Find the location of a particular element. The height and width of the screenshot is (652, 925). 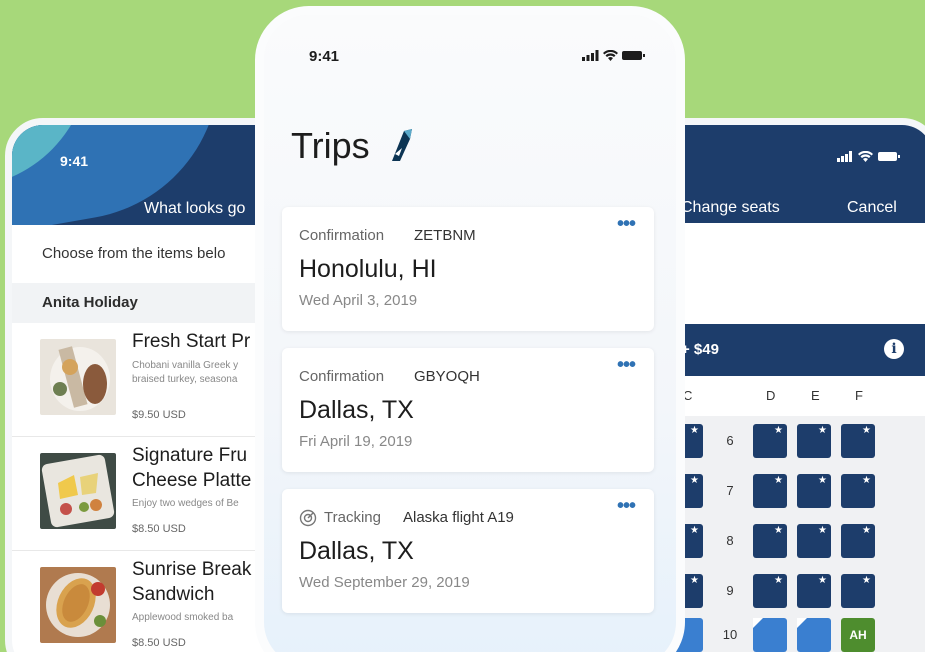

assigned-seat: AH is located at coordinates (858, 635).